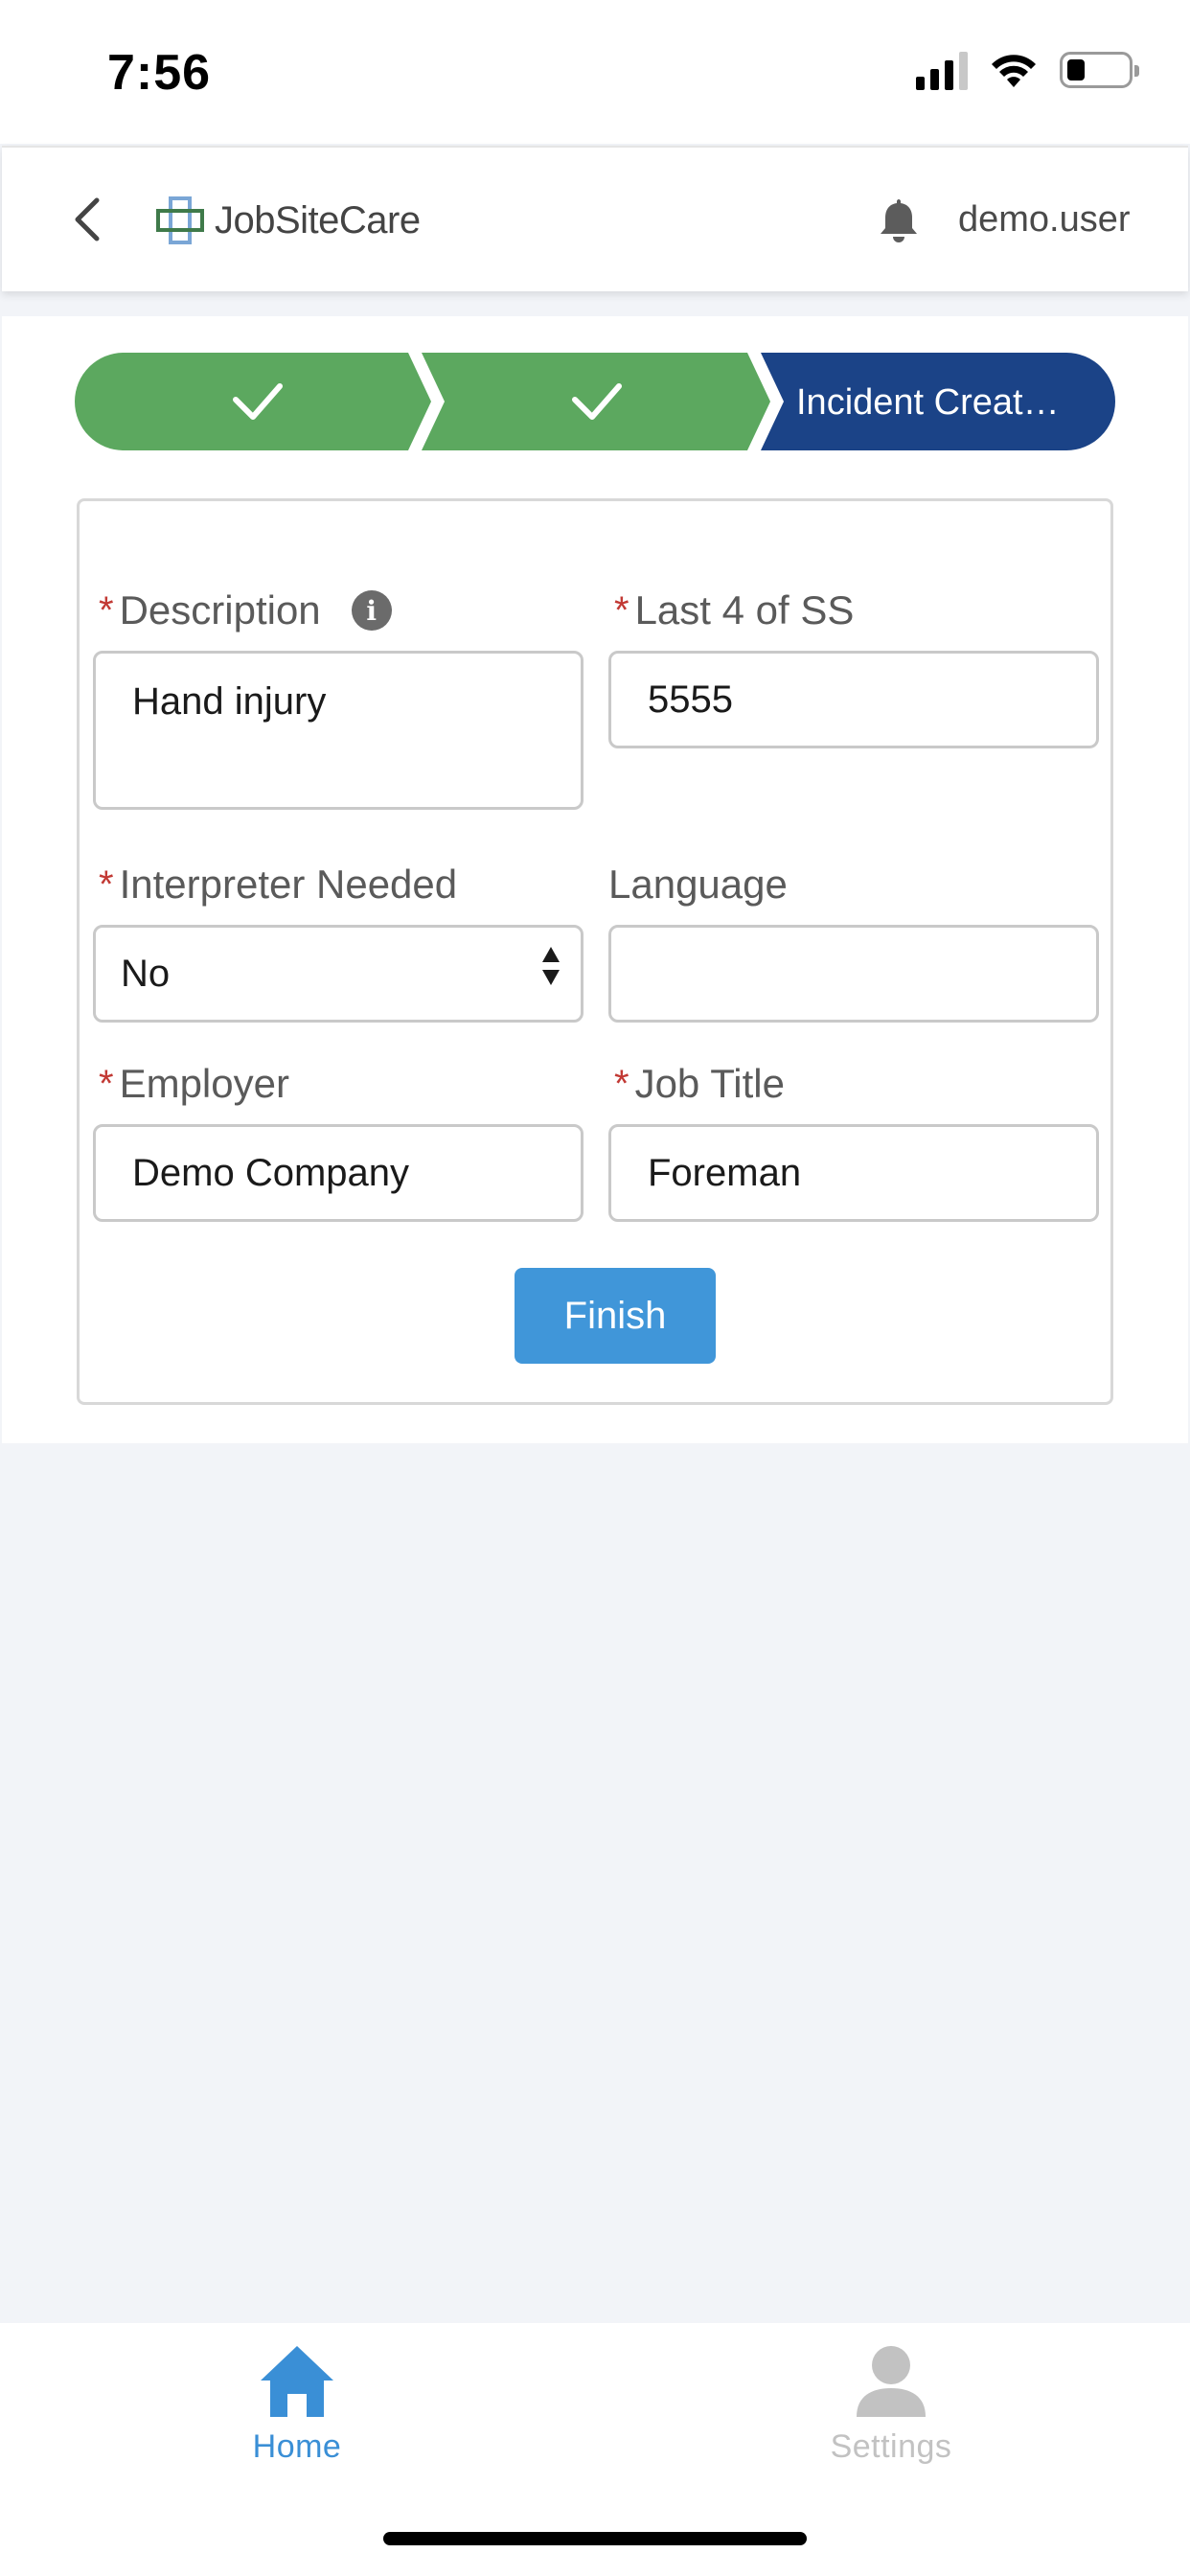  What do you see at coordinates (891, 2419) in the screenshot?
I see `tab-settings: Settings` at bounding box center [891, 2419].